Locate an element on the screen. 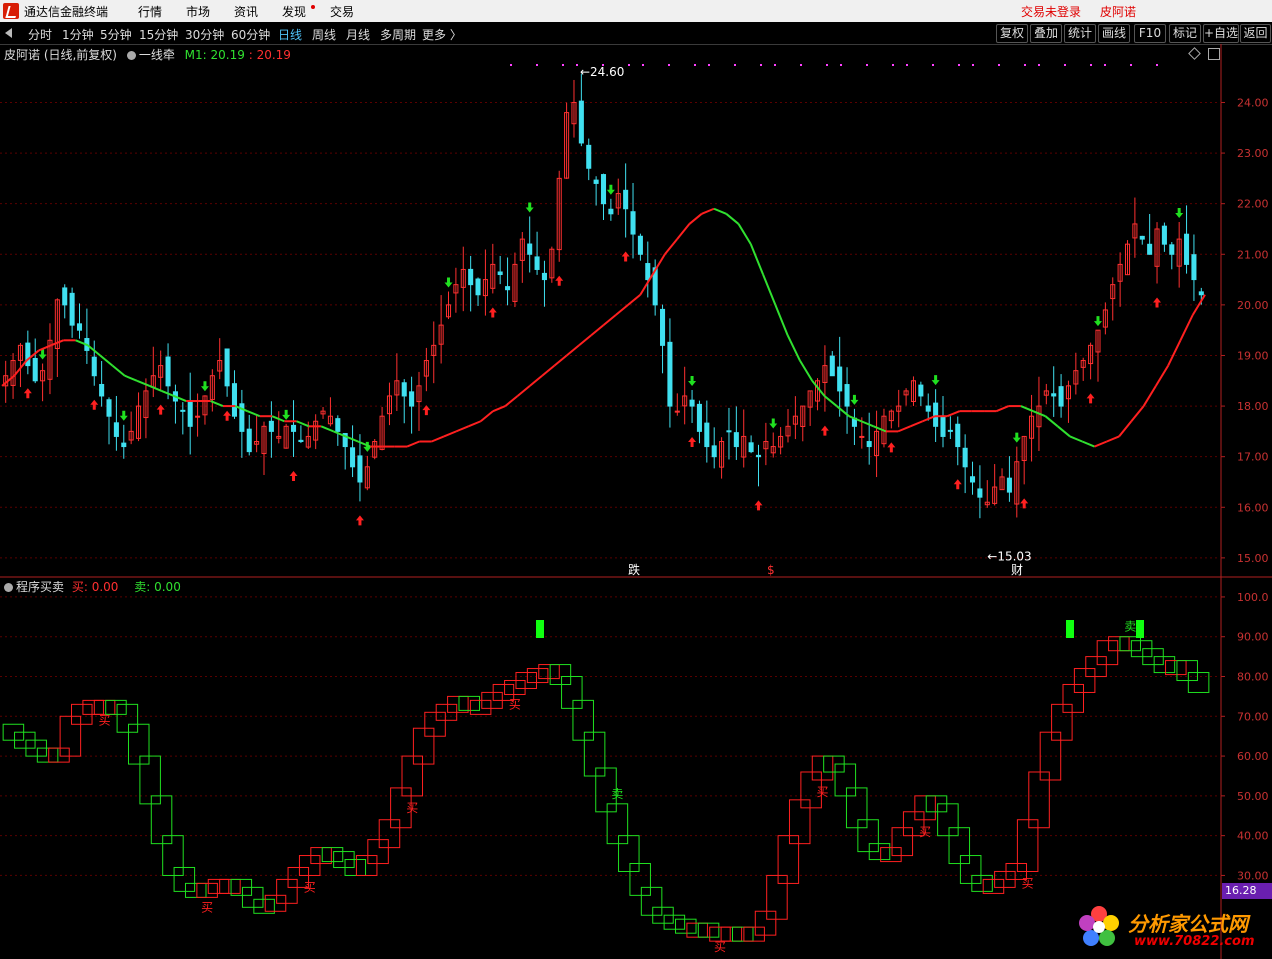 Image resolution: width=1272 pixels, height=959 pixels. sub-y-tick: 50.00 is located at coordinates (1253, 796).